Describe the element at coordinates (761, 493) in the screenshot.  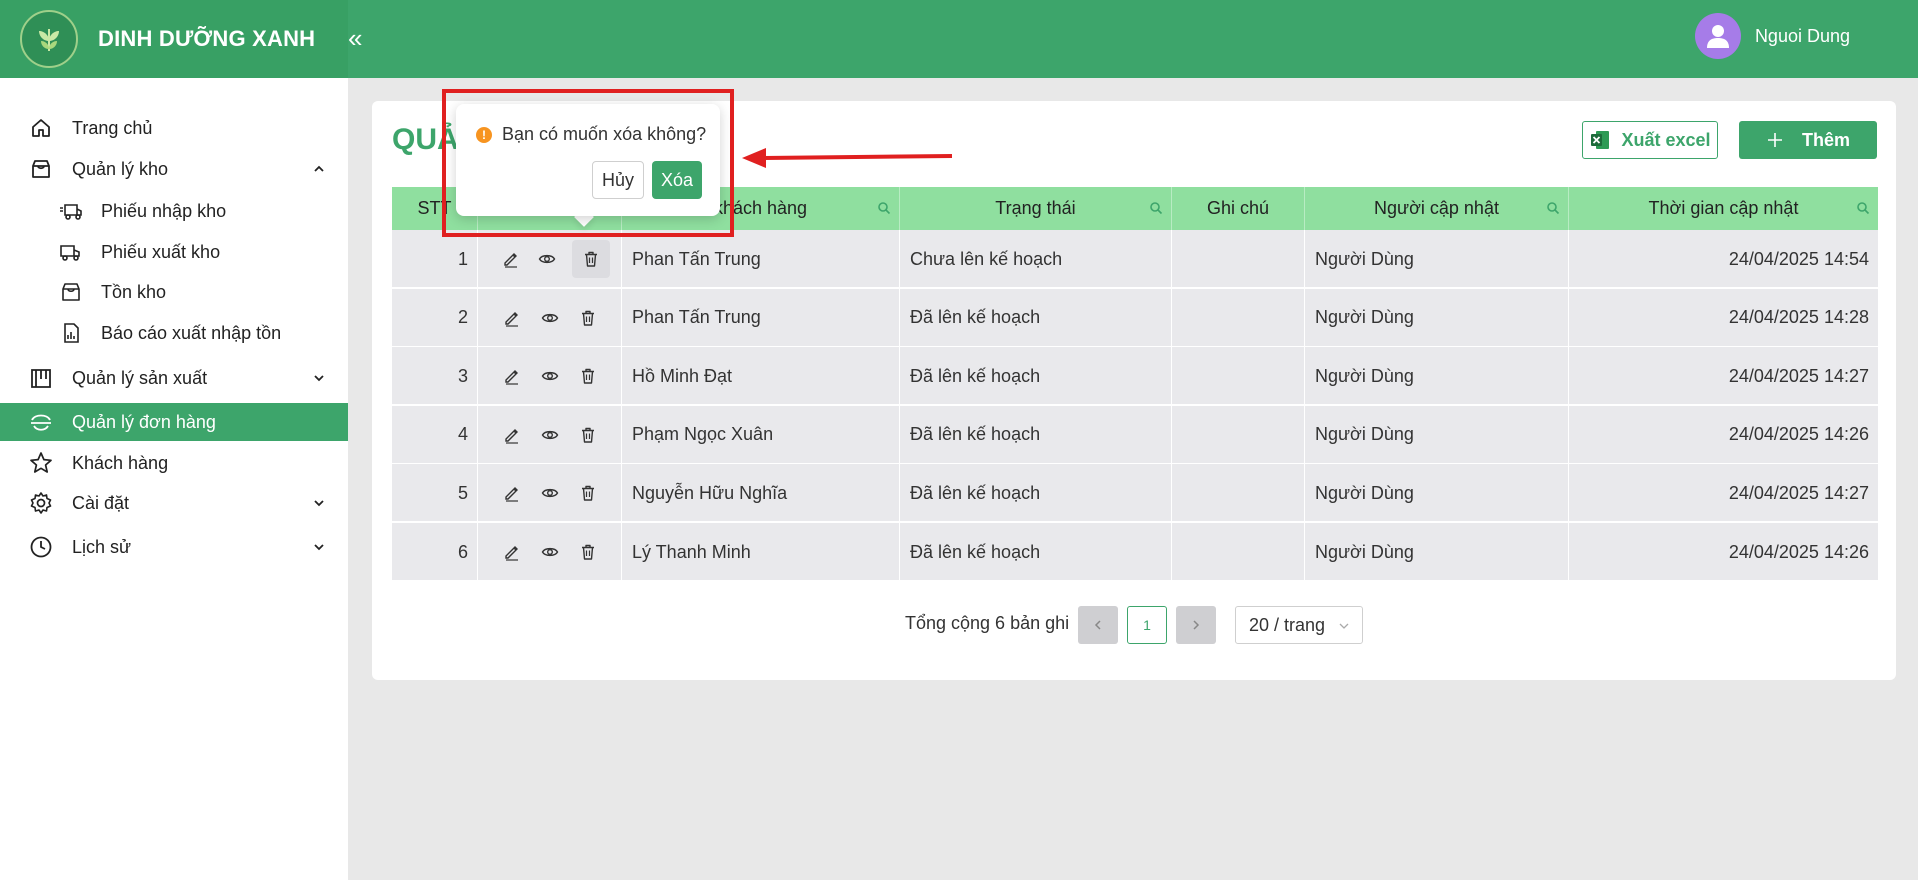
I see `cell-customer: Nguyễn Hữu Nghĩa` at that location.